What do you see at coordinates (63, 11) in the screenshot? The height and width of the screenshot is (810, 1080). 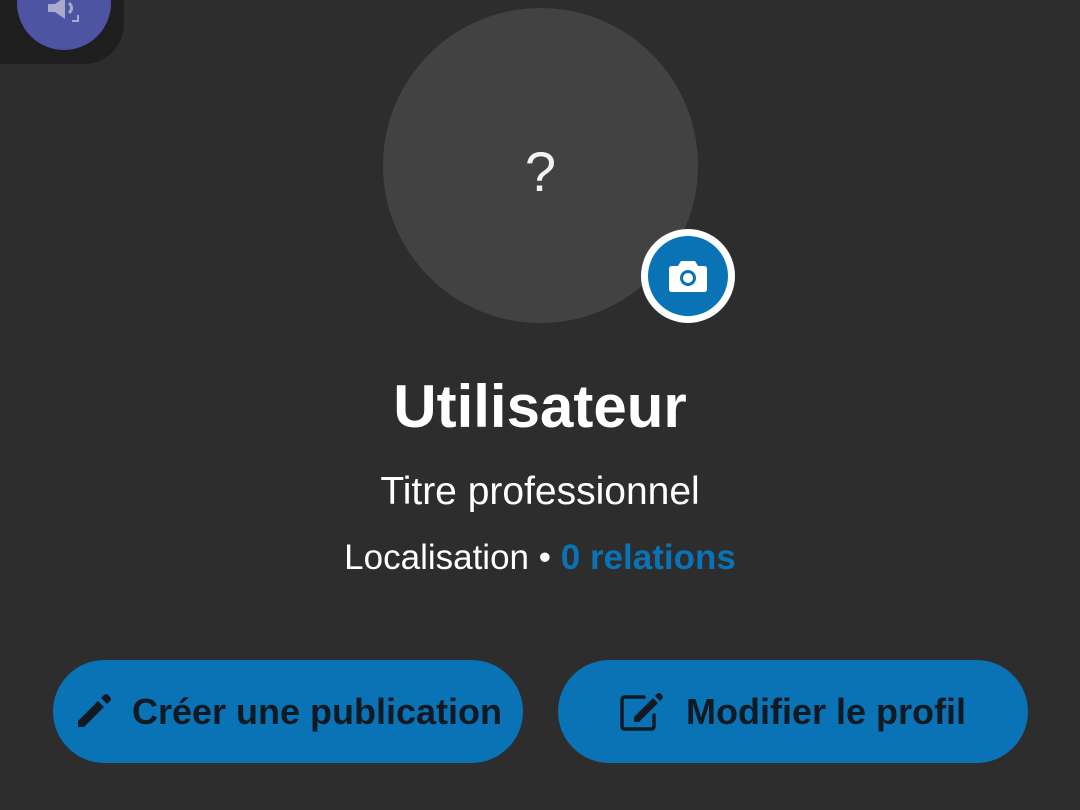 I see `volume-settings-icon` at bounding box center [63, 11].